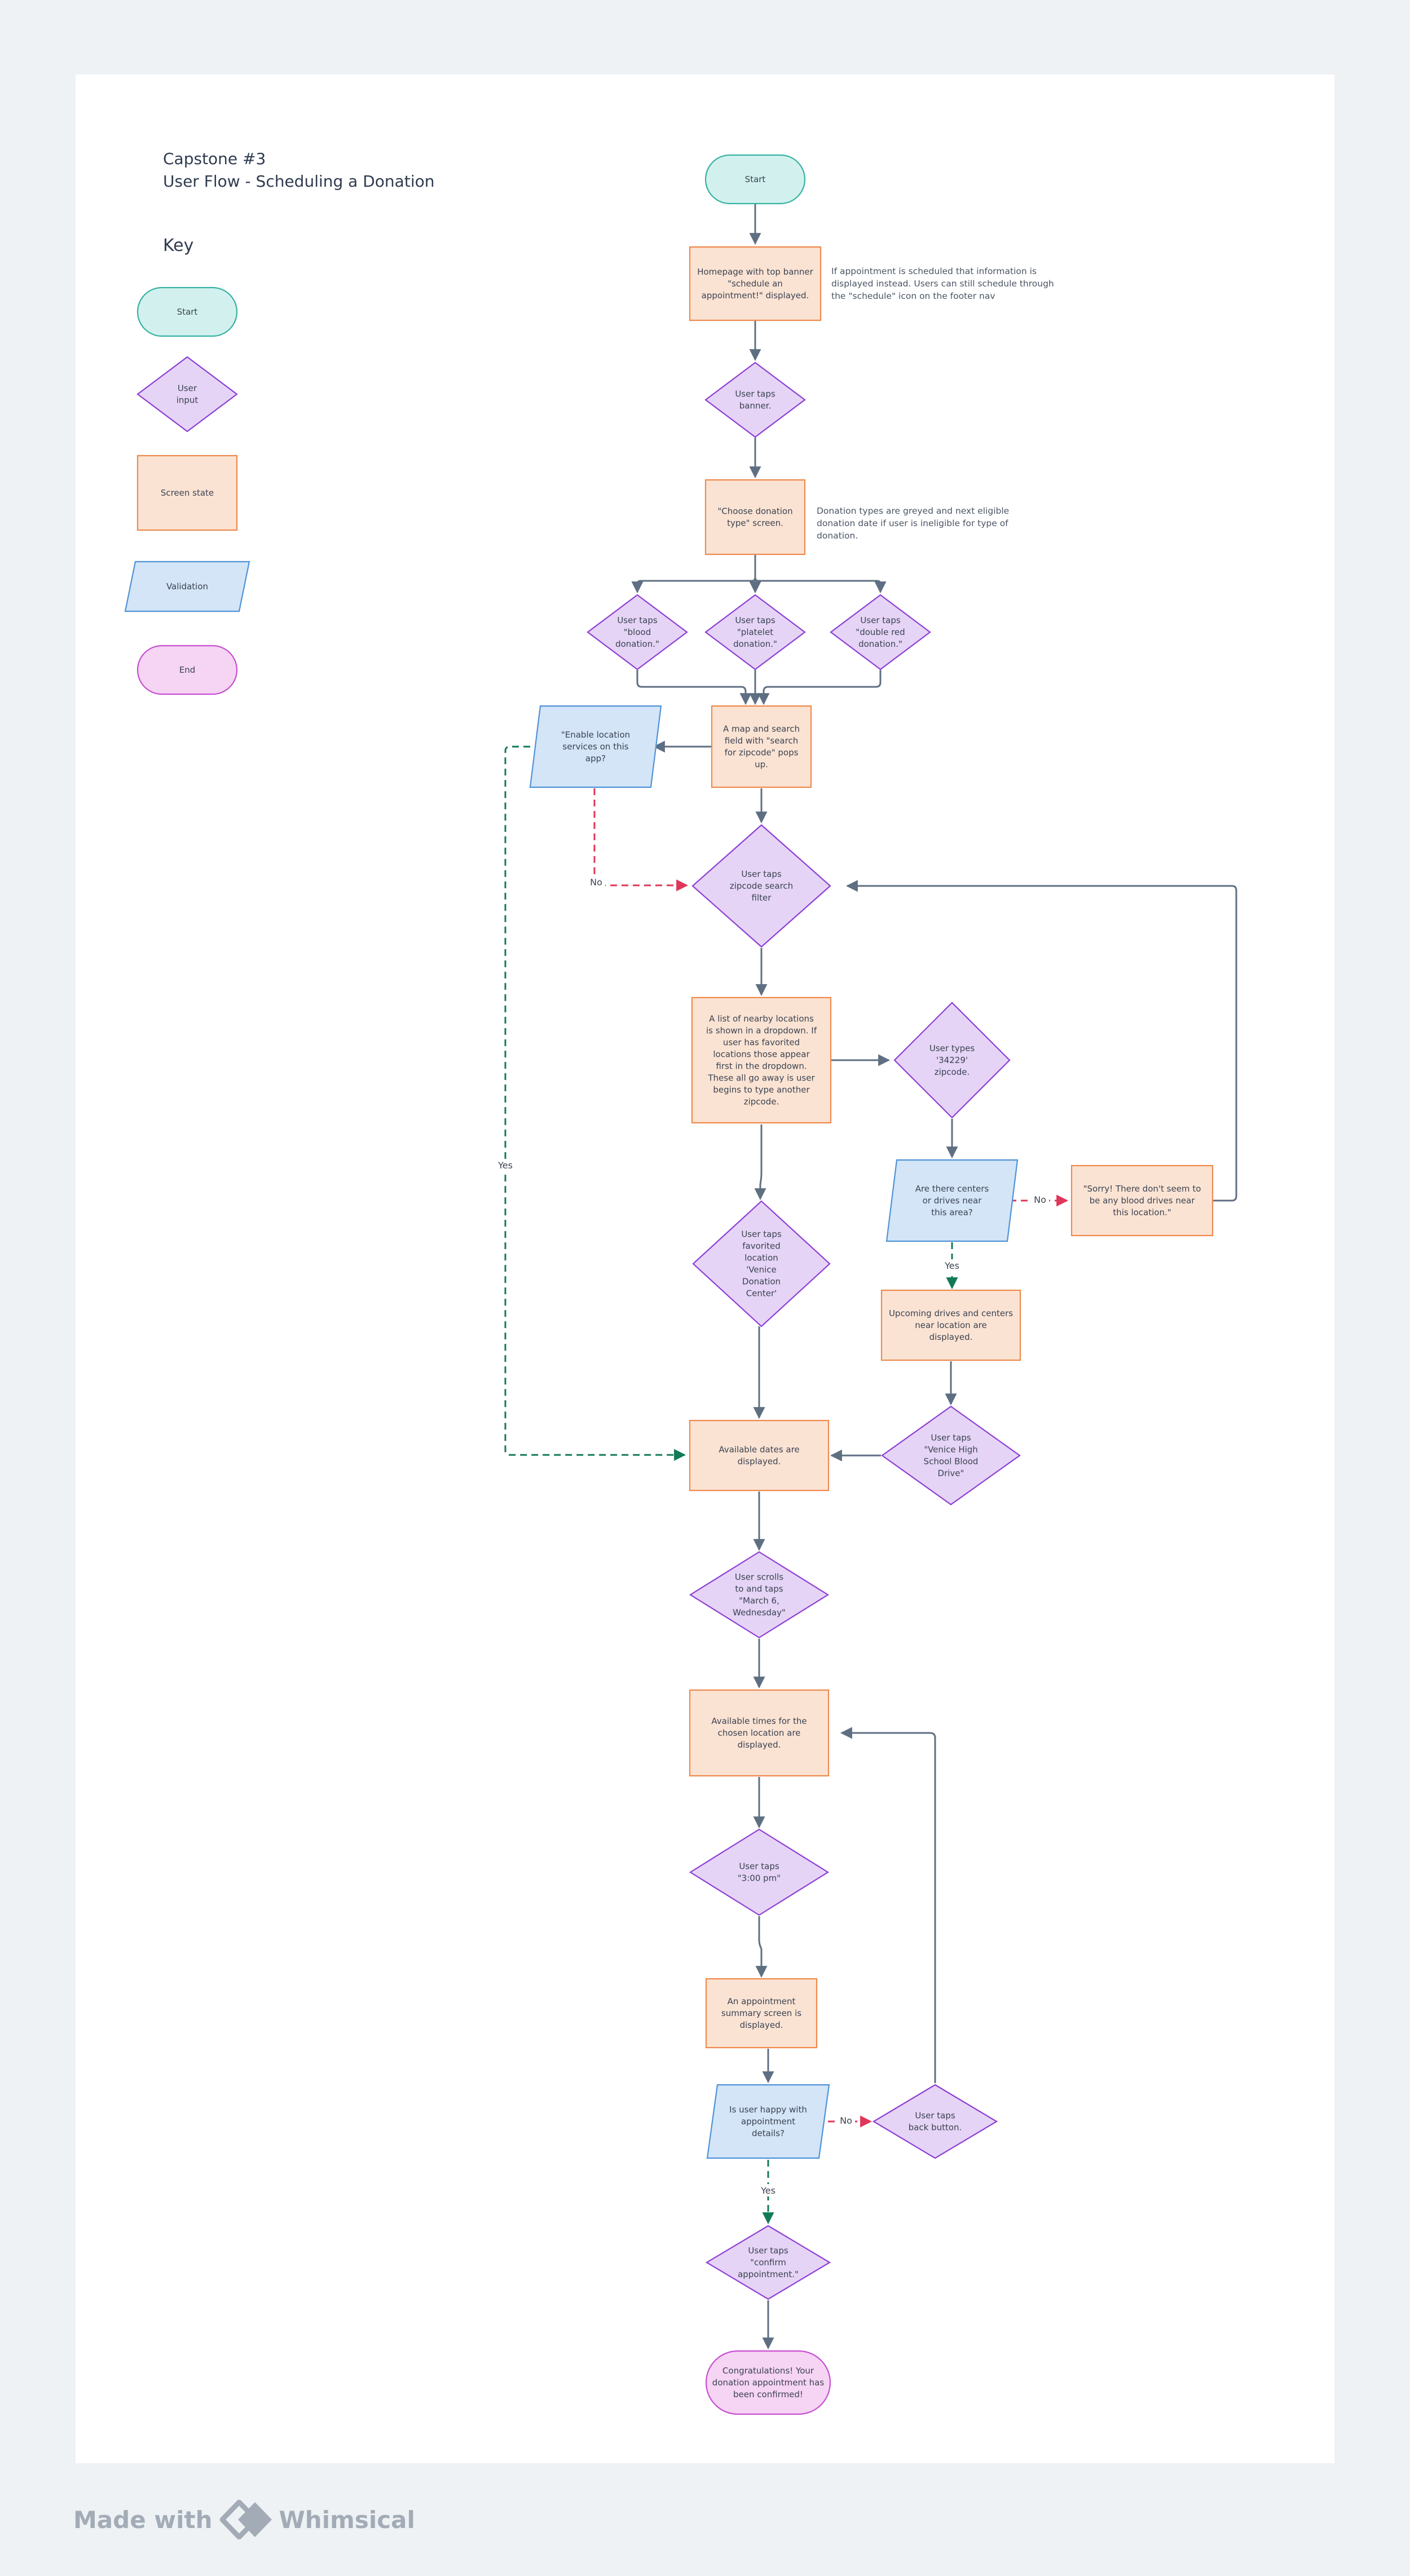  I want to click on flow-node-n17: User taps "Venice High School Blood Drive", so click(951, 1455).